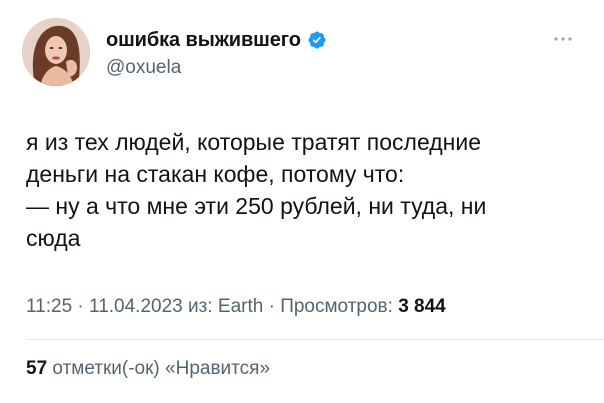 This screenshot has height=403, width=604. I want to click on divider, so click(315, 339).